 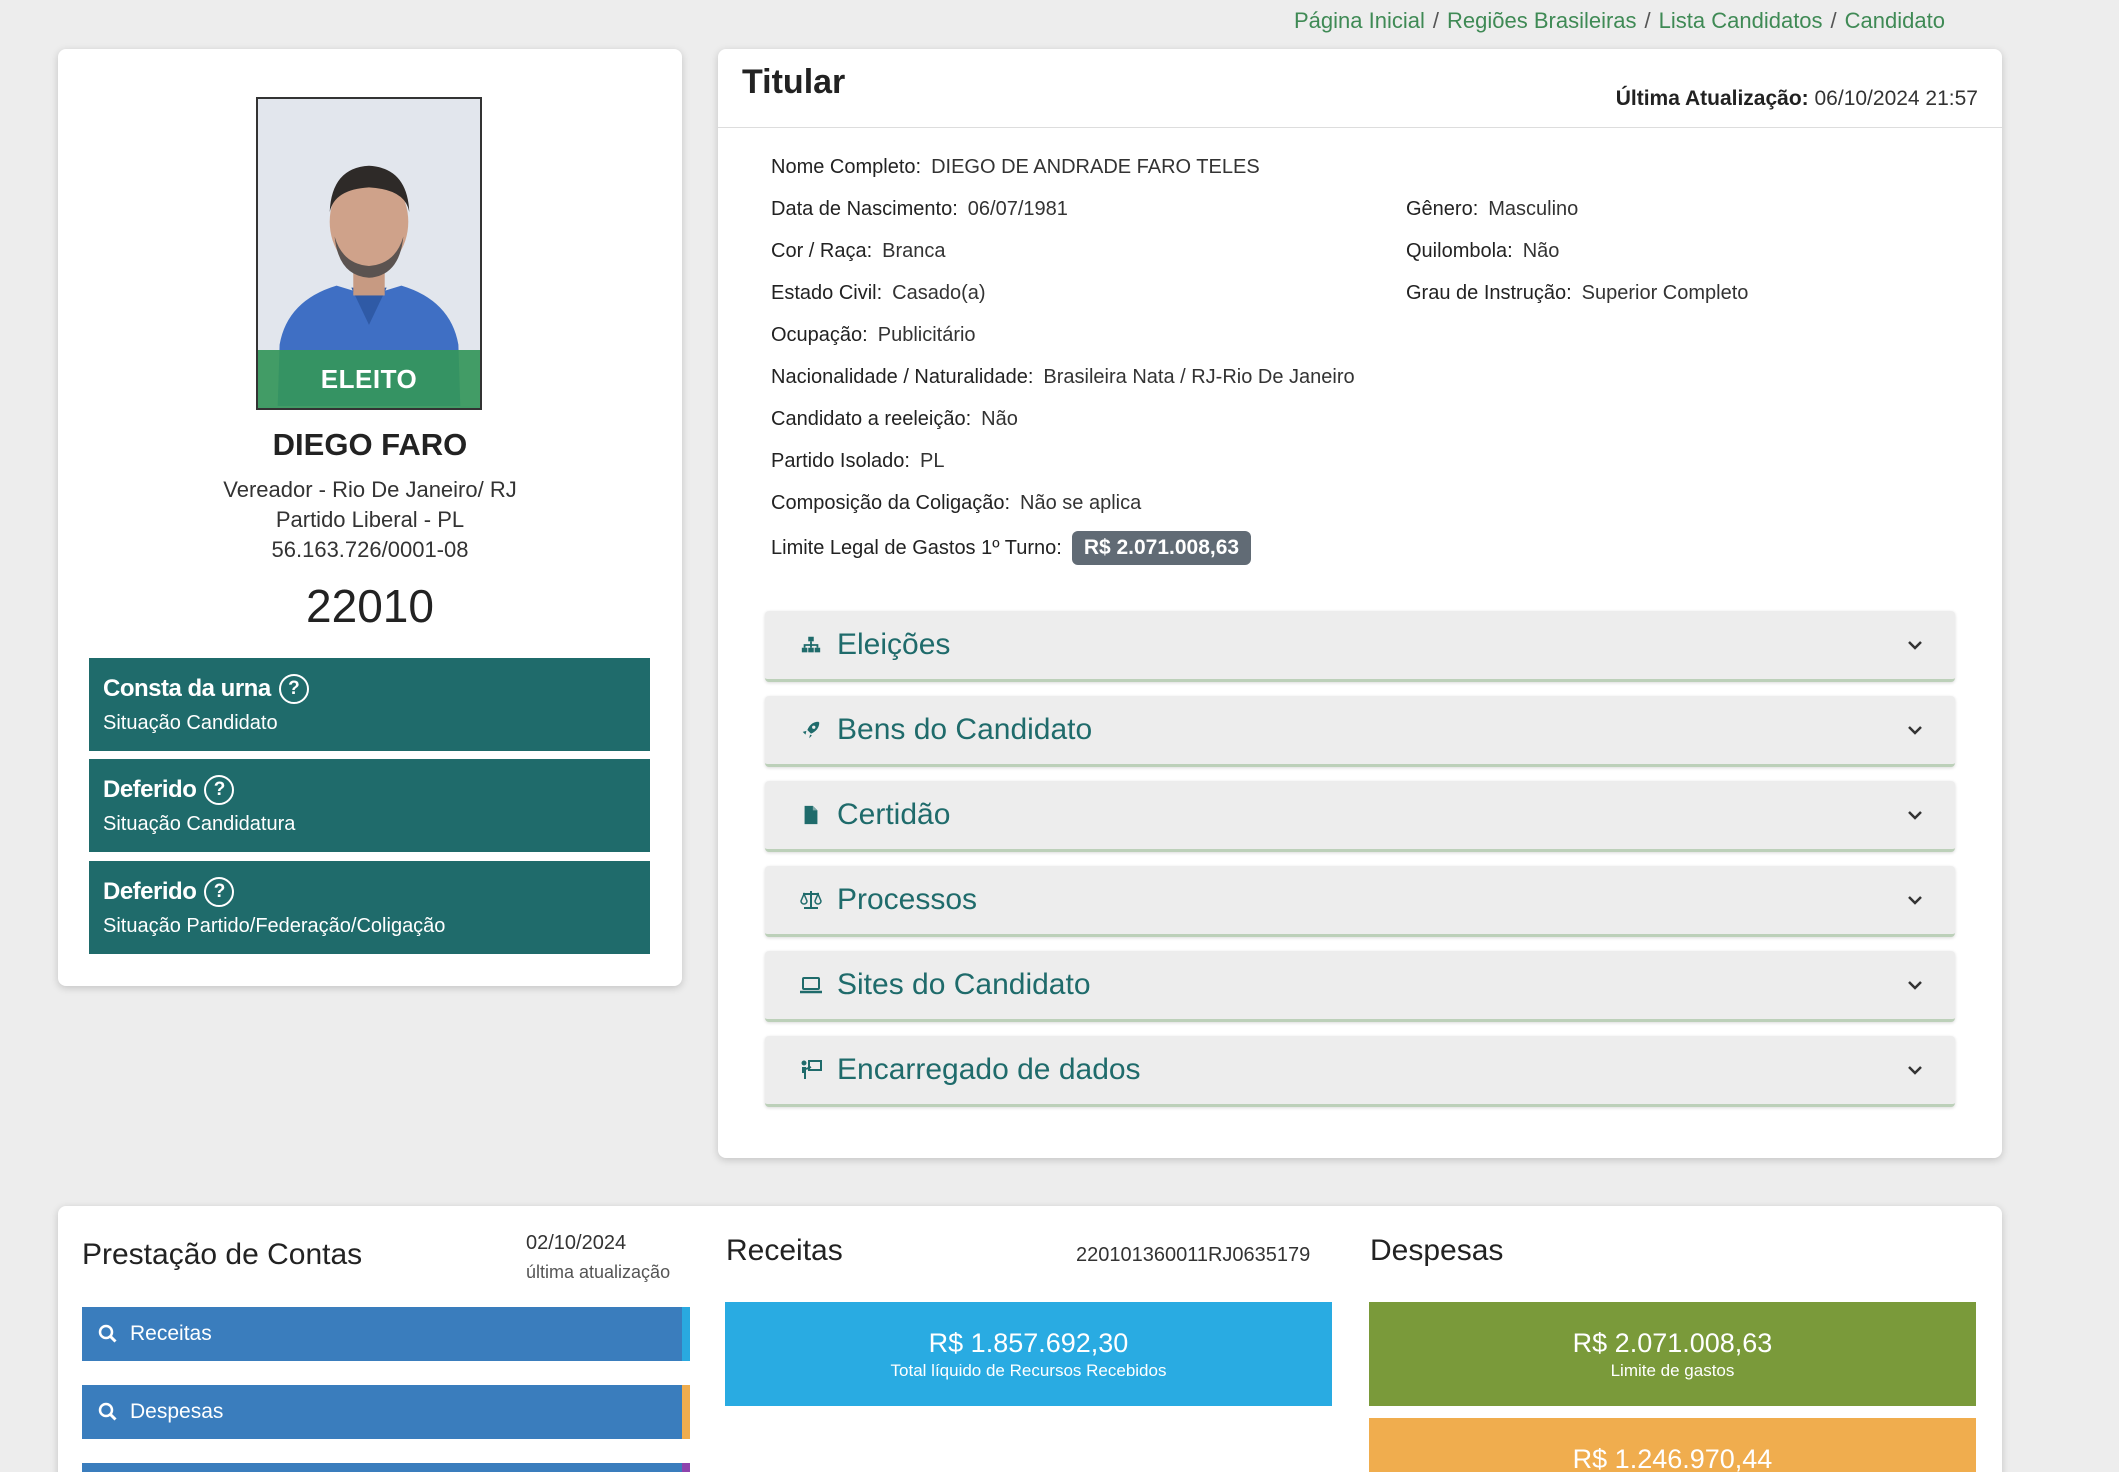 What do you see at coordinates (939, 293) in the screenshot?
I see `field-value: Casado(a)` at bounding box center [939, 293].